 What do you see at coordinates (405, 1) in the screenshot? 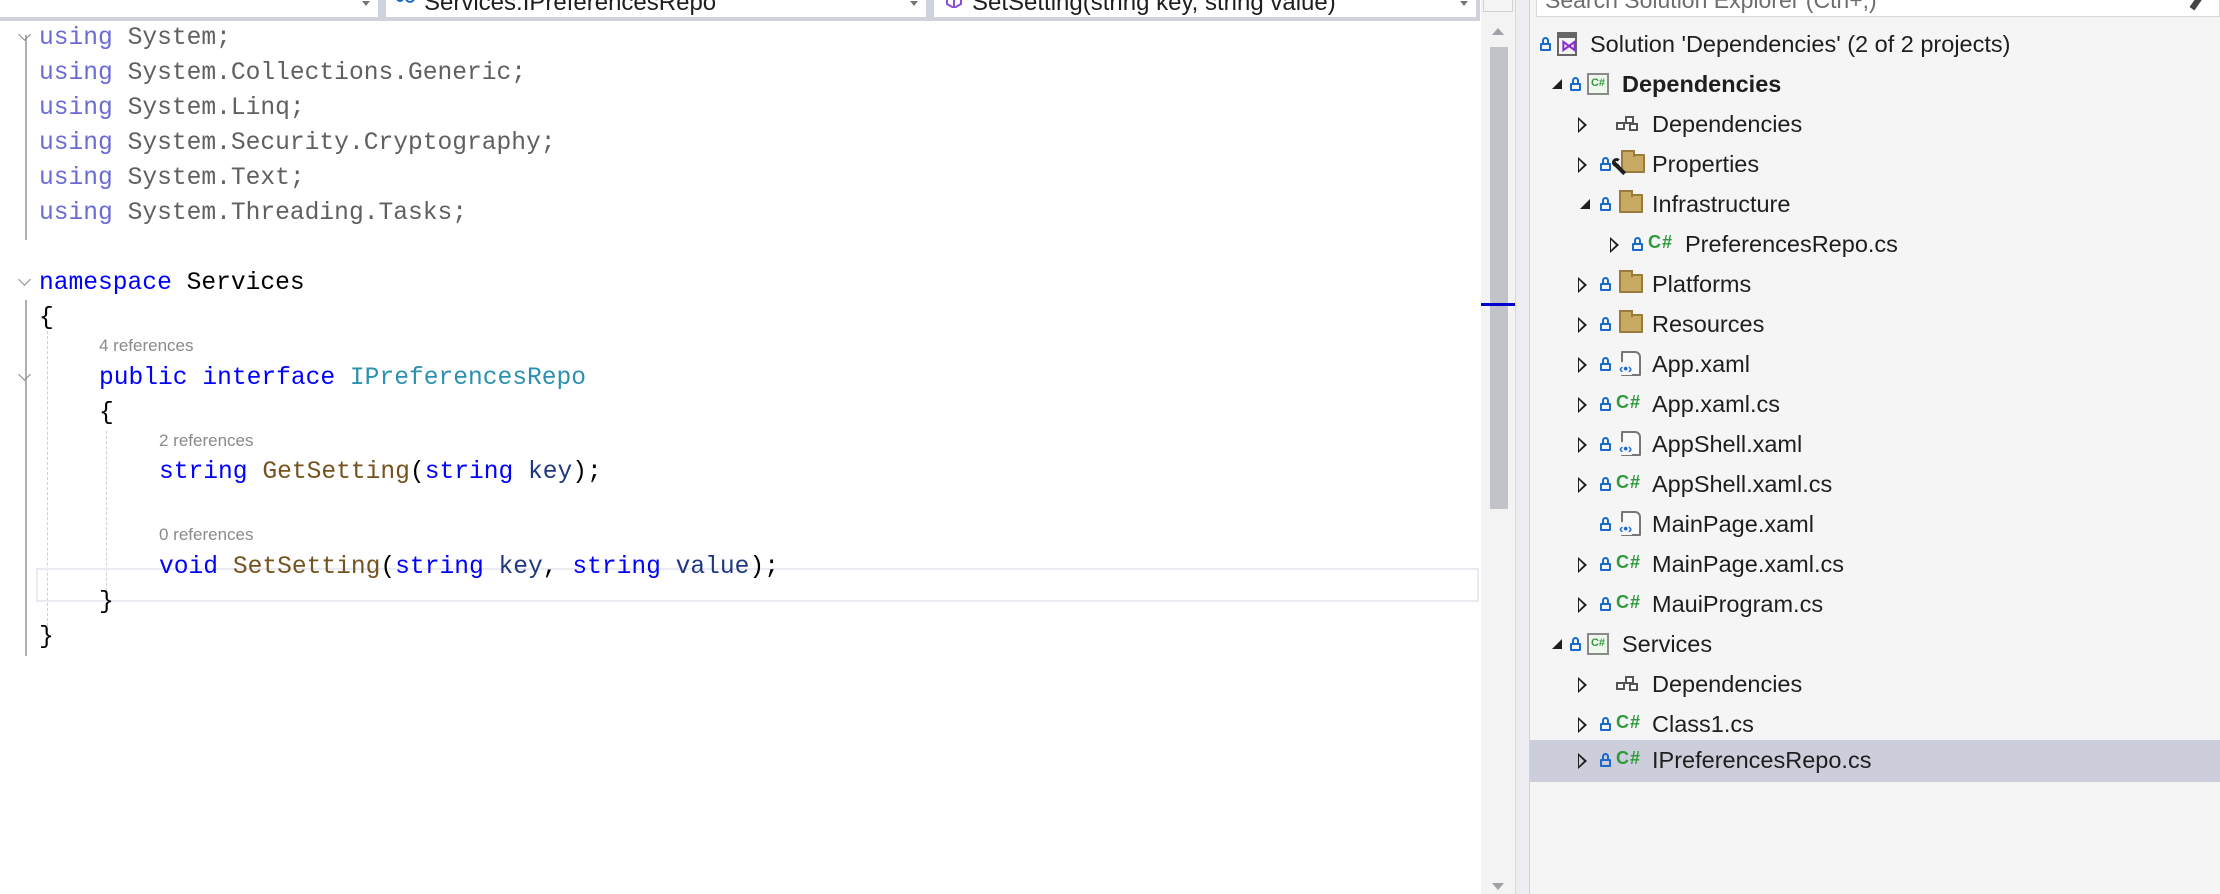
I see `interface-icon` at bounding box center [405, 1].